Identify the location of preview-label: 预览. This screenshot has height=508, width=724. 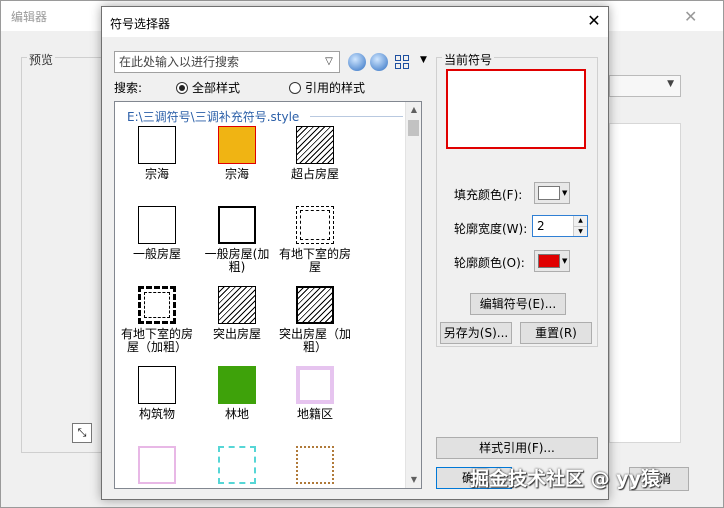
(41, 59).